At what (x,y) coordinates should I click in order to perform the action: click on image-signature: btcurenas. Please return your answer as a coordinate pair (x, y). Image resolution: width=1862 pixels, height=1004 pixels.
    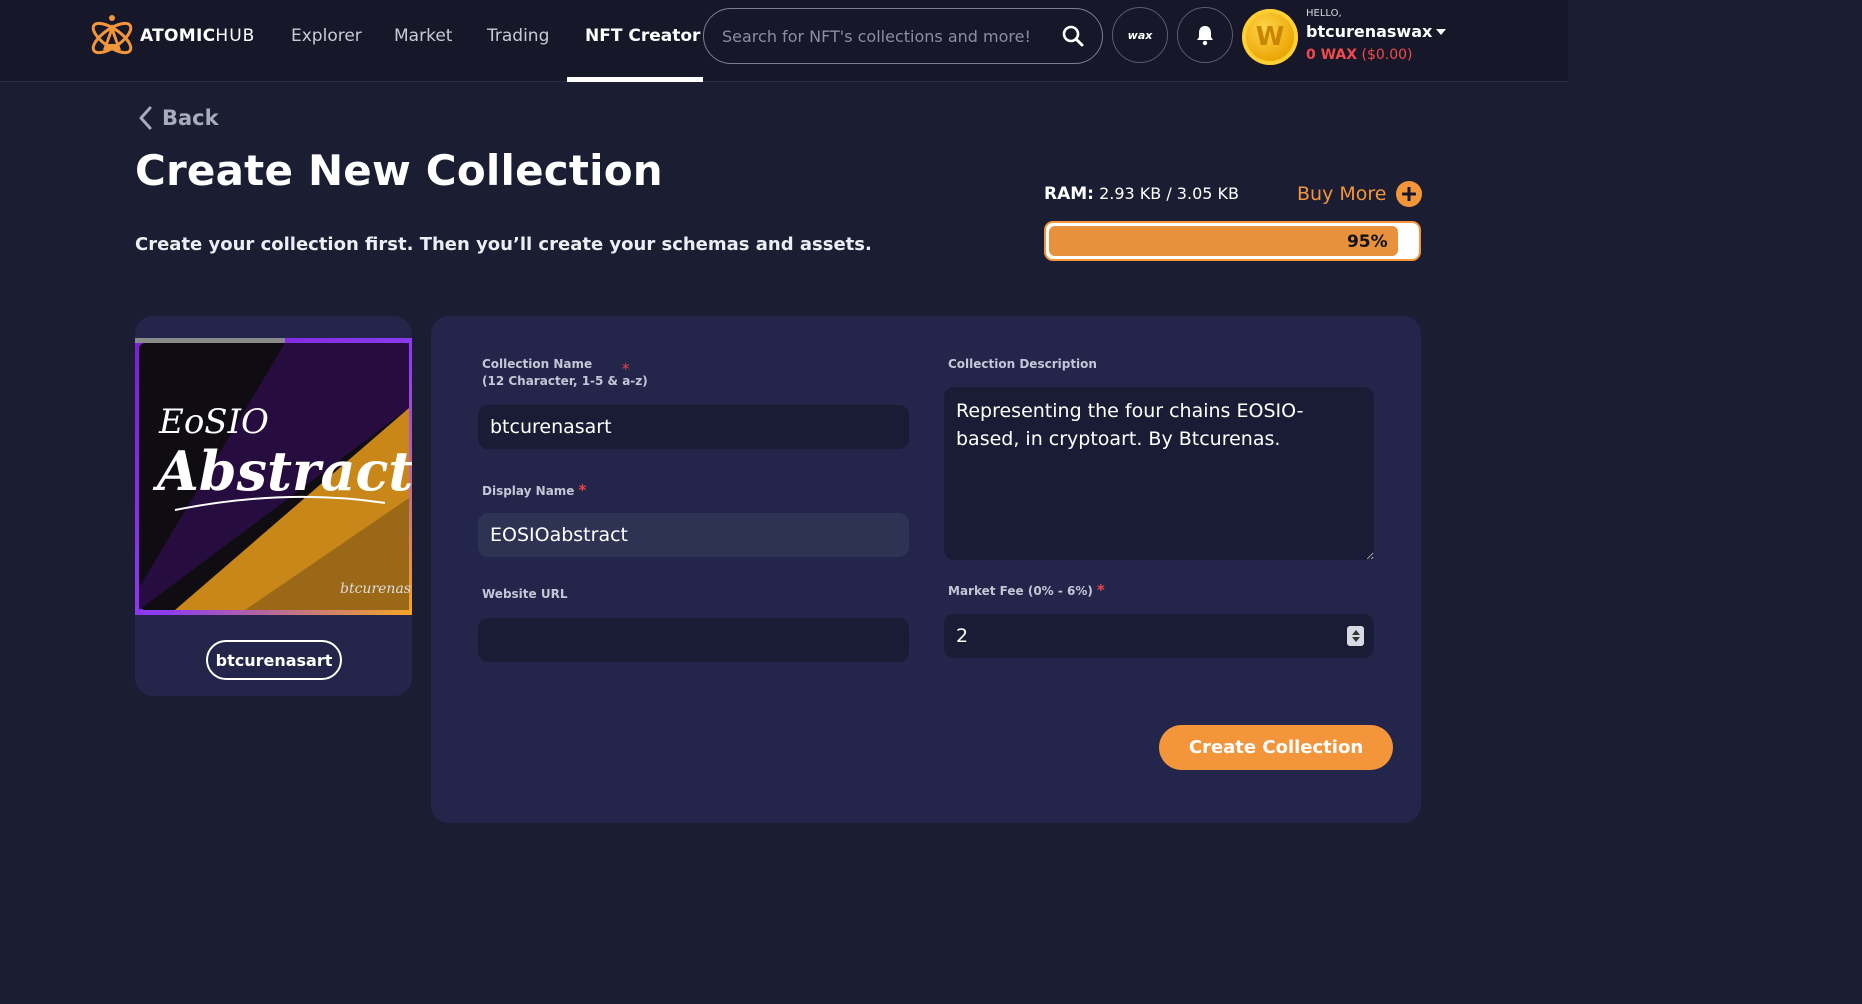
    Looking at the image, I should click on (375, 589).